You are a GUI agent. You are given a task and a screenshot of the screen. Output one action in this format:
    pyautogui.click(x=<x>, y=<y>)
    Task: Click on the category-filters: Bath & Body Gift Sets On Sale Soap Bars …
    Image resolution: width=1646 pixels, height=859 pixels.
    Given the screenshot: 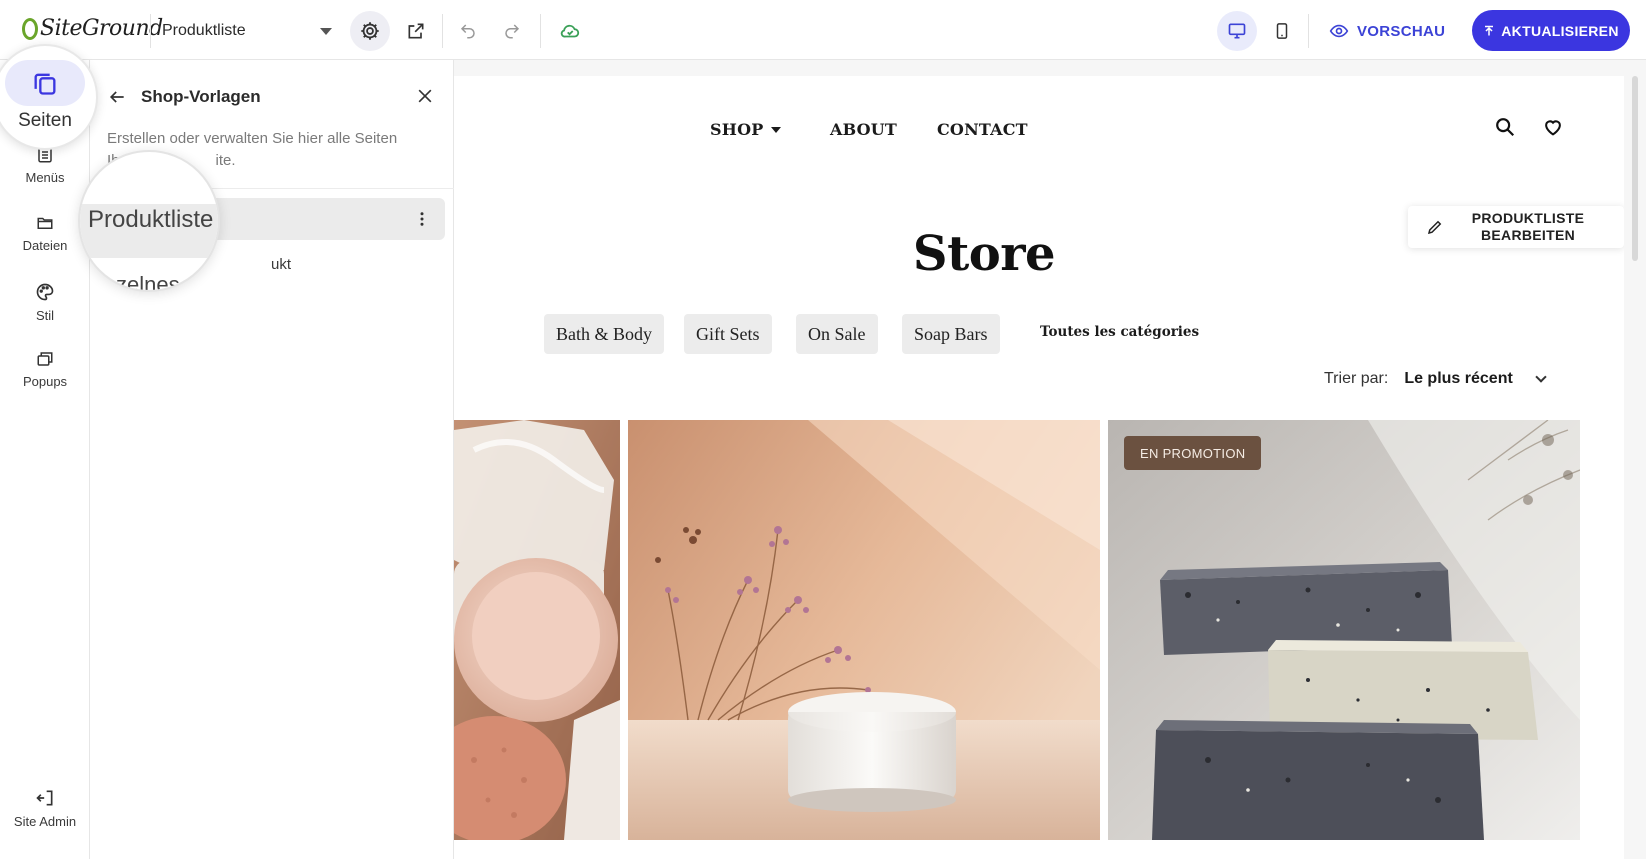 What is the action you would take?
    pyautogui.click(x=1039, y=335)
    